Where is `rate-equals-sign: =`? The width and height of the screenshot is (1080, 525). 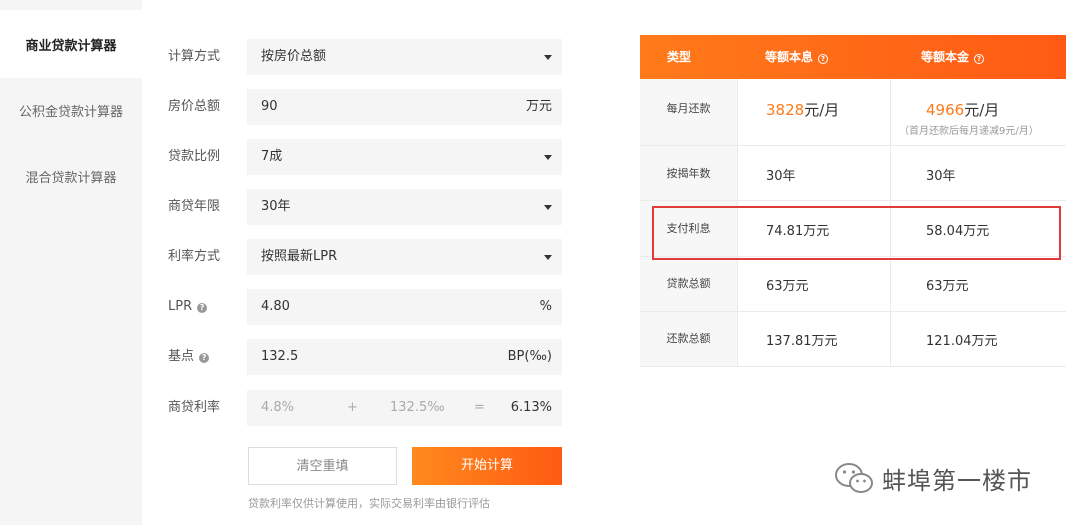
rate-equals-sign: = is located at coordinates (479, 407).